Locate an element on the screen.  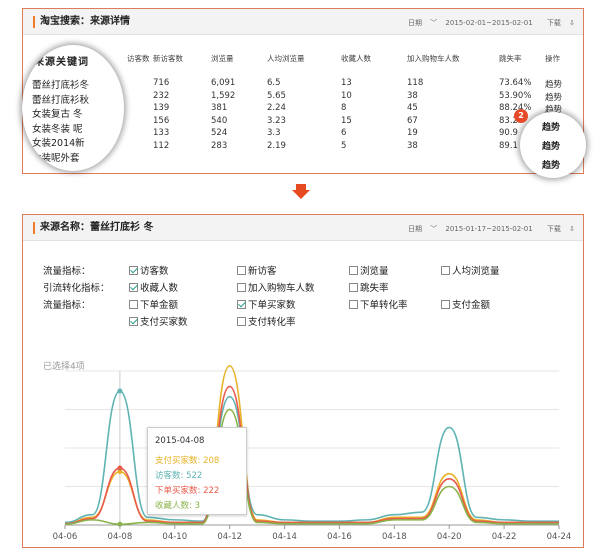
metric-checkbox: 下单买家数 is located at coordinates (266, 304).